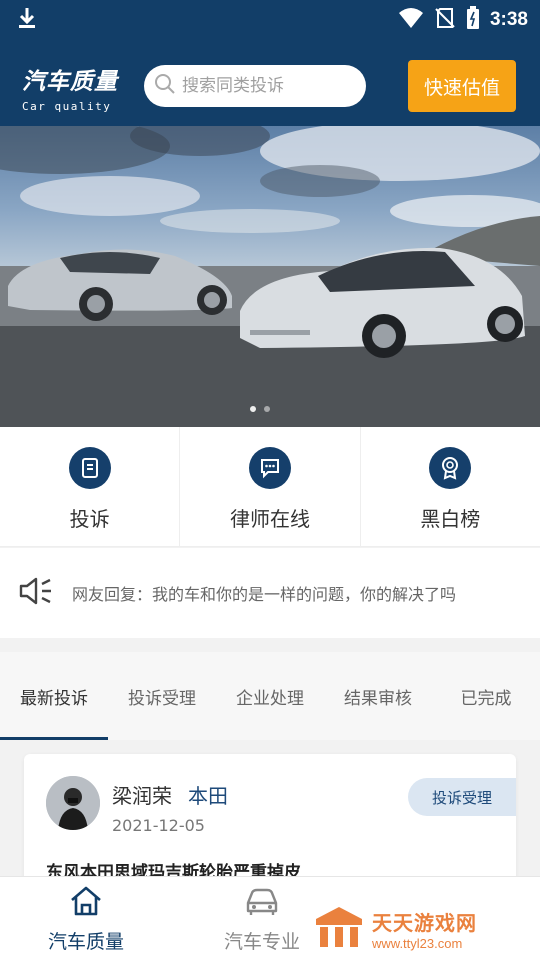 This screenshot has width=540, height=960. I want to click on site-watermark: 天天游戏网 www.ttyl23.com, so click(395, 929).